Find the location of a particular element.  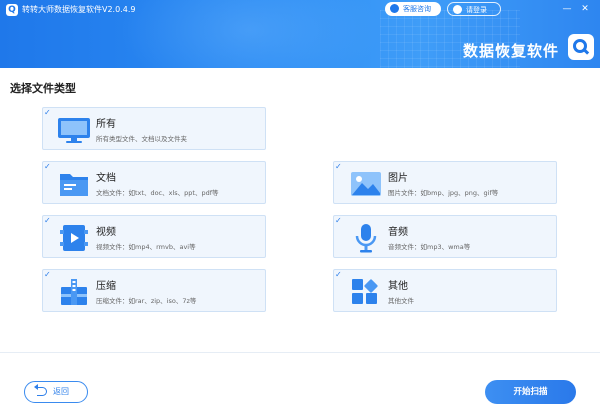

card-desc-video: 视频文件：如mp4、rmvb、avi等 is located at coordinates (146, 247).